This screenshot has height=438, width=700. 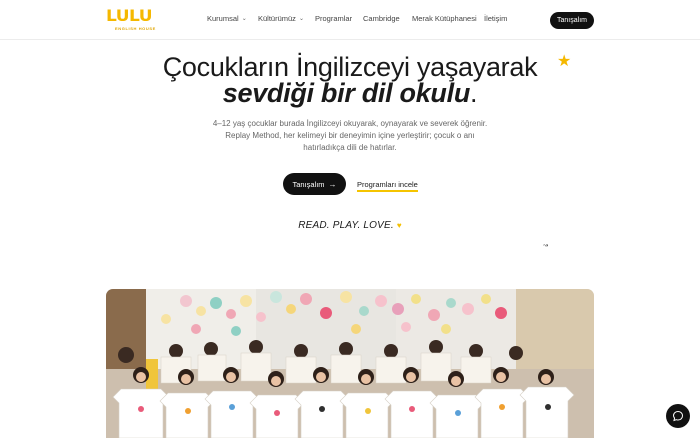 I want to click on menu-item-cambridge: Cambridge, so click(x=387, y=18).